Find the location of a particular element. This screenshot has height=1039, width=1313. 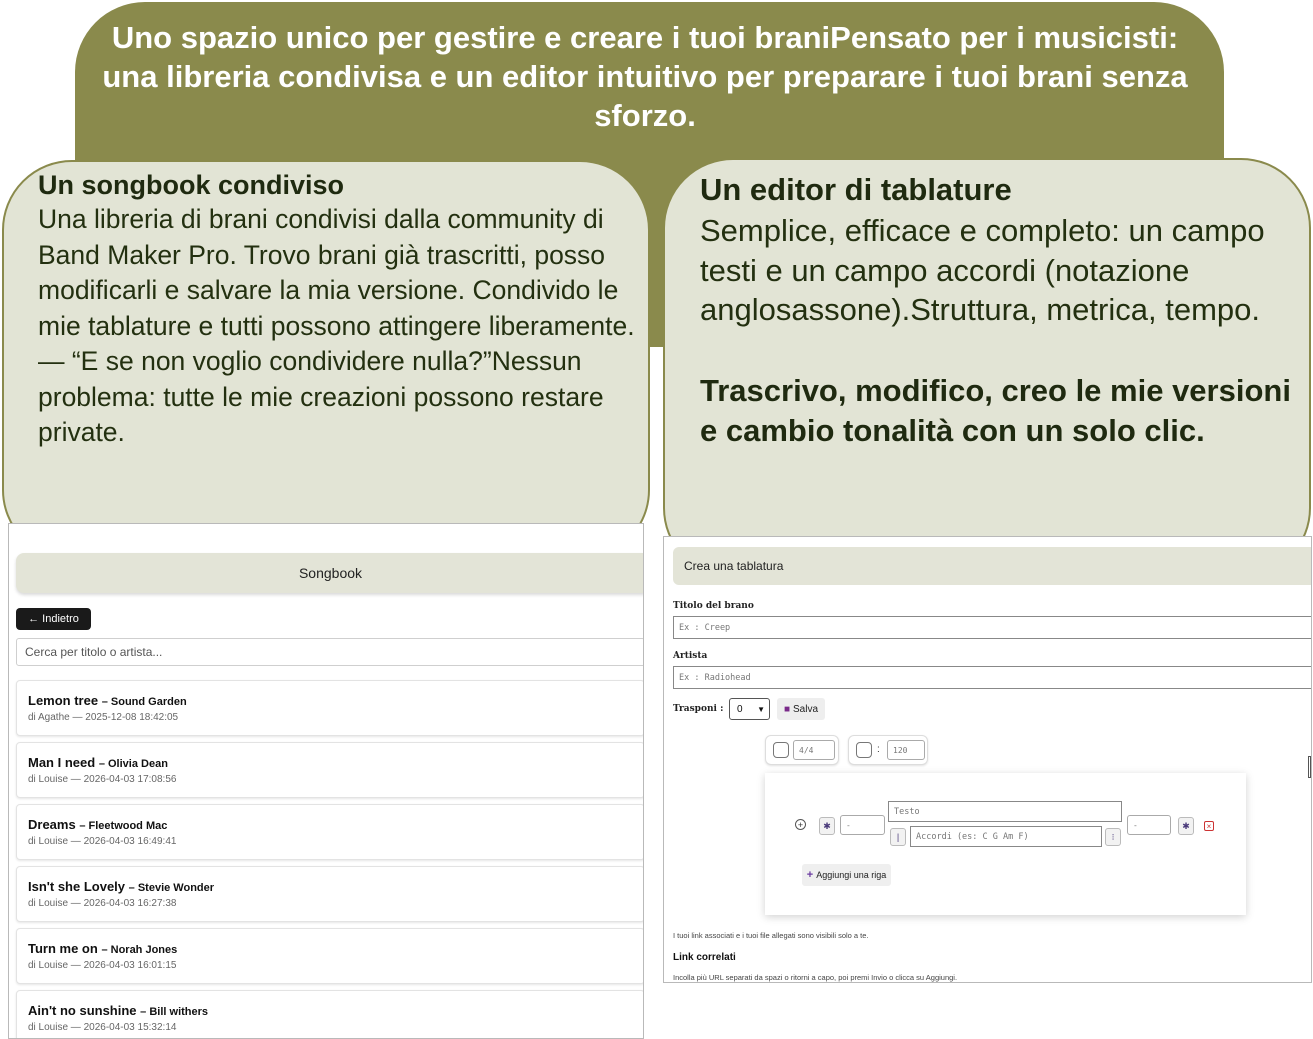

song-title: Turn me on is located at coordinates (63, 948).